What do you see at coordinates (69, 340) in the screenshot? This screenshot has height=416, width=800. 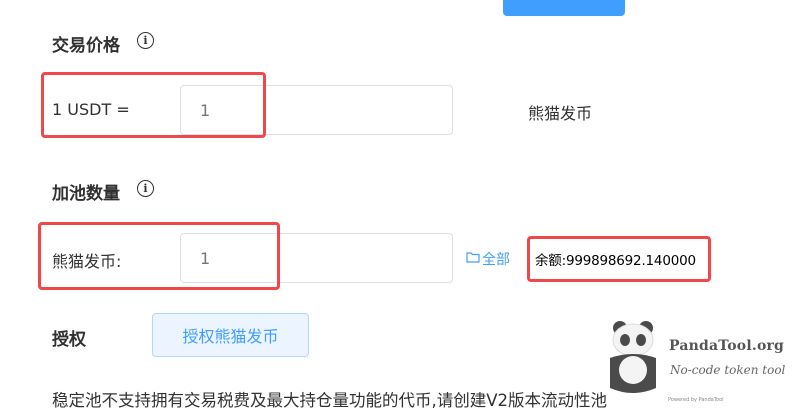 I see `approve-section-label: 授权` at bounding box center [69, 340].